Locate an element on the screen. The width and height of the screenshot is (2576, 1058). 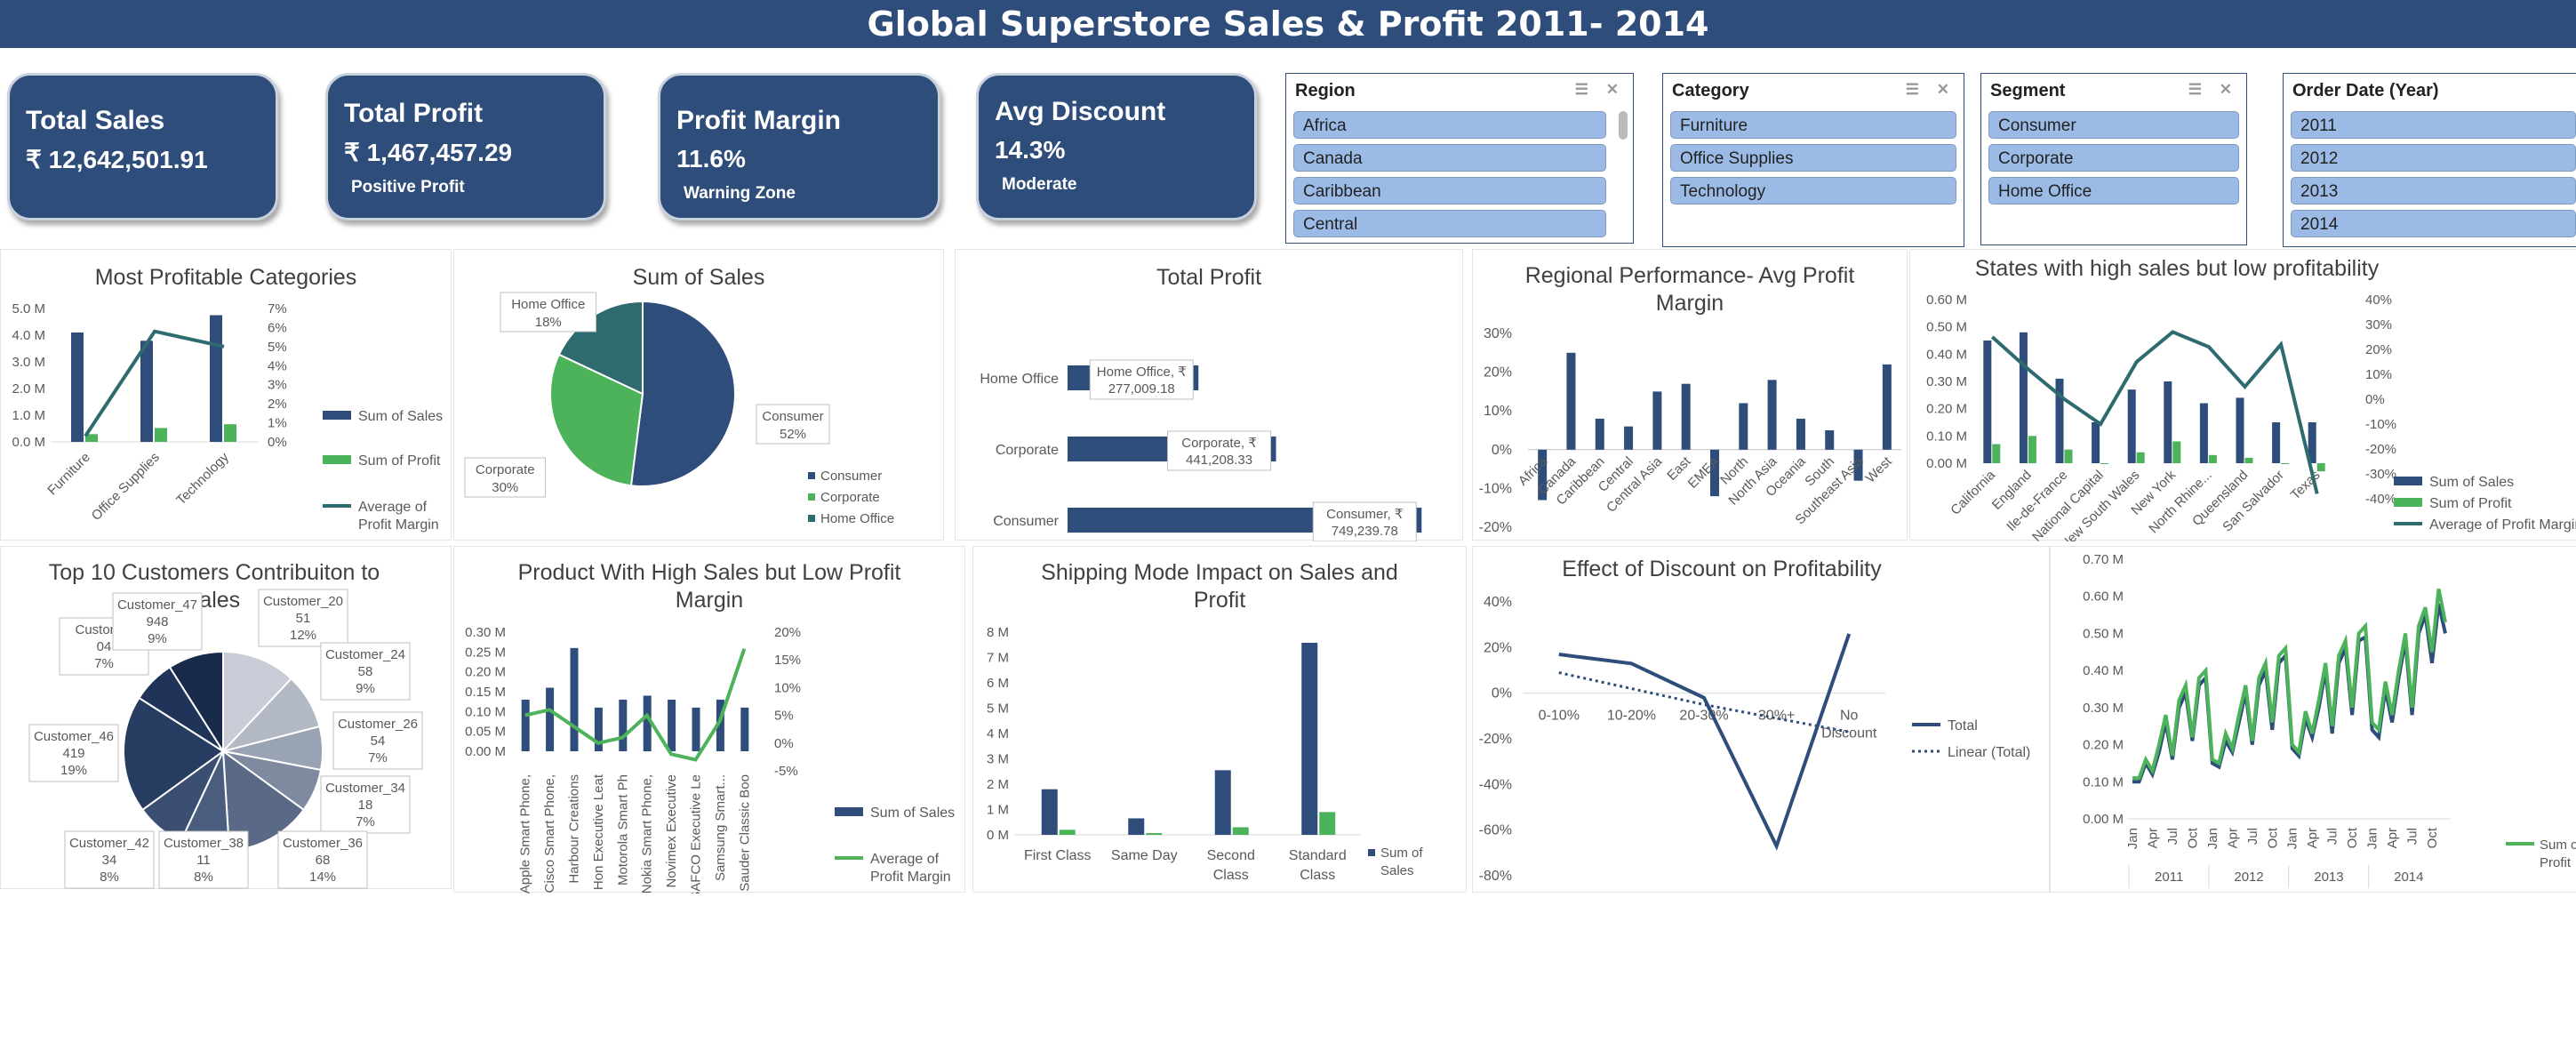
slicer-item: Office Supplies is located at coordinates (1813, 158).